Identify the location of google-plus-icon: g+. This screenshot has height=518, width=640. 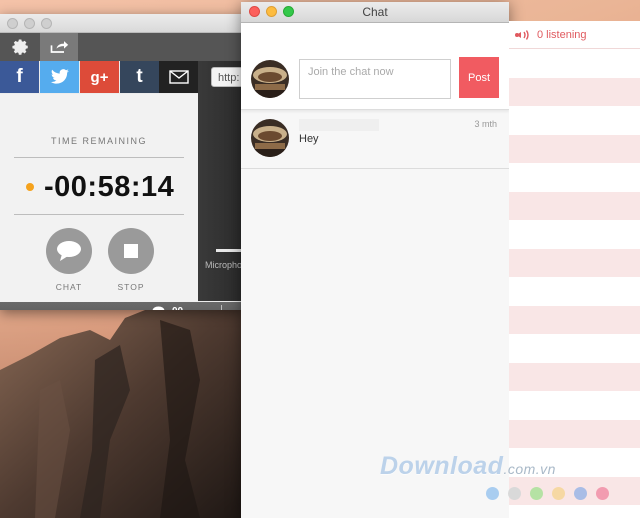
(99, 77).